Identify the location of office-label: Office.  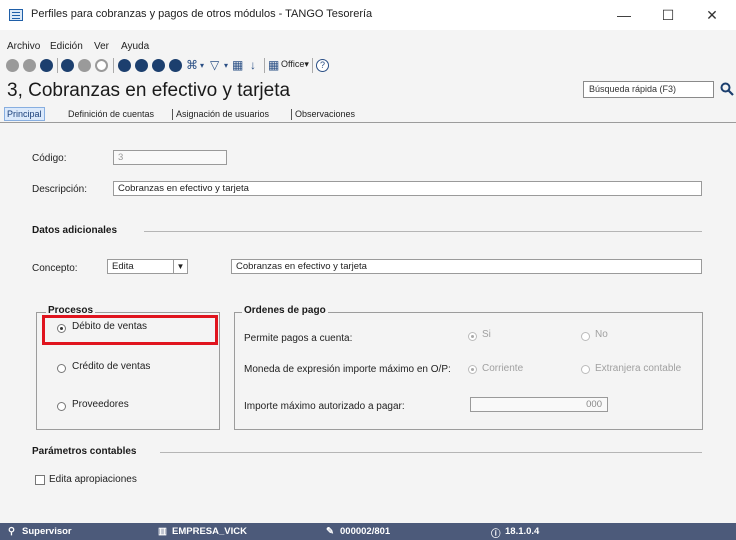
(293, 64).